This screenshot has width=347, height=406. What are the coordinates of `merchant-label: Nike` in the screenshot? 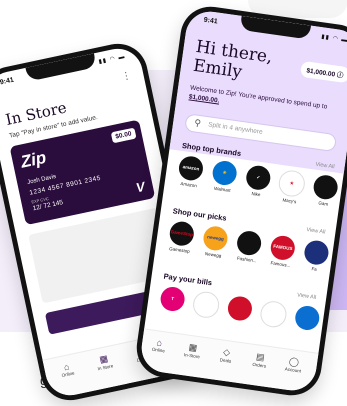 It's located at (256, 194).